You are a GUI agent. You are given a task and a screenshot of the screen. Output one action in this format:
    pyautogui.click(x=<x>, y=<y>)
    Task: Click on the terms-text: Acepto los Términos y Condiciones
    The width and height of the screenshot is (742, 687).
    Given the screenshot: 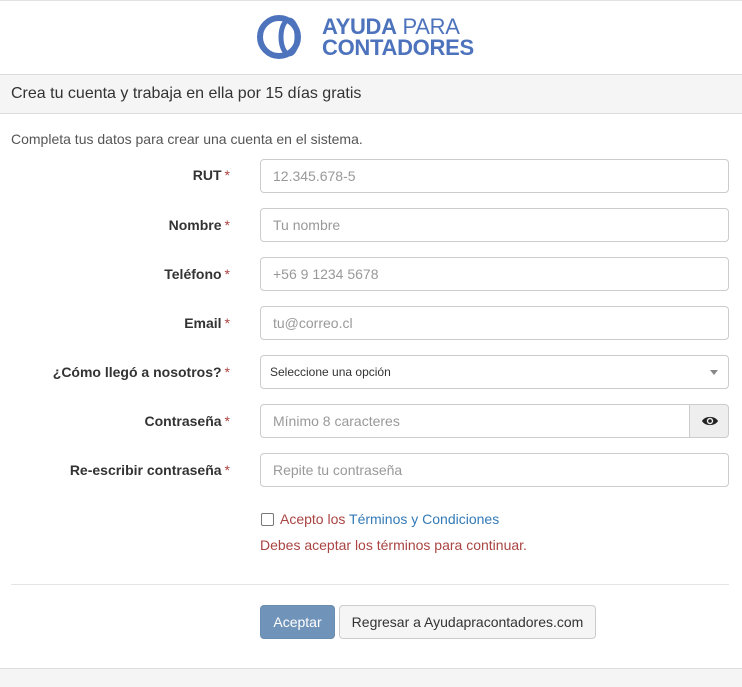 What is the action you would take?
    pyautogui.click(x=390, y=519)
    